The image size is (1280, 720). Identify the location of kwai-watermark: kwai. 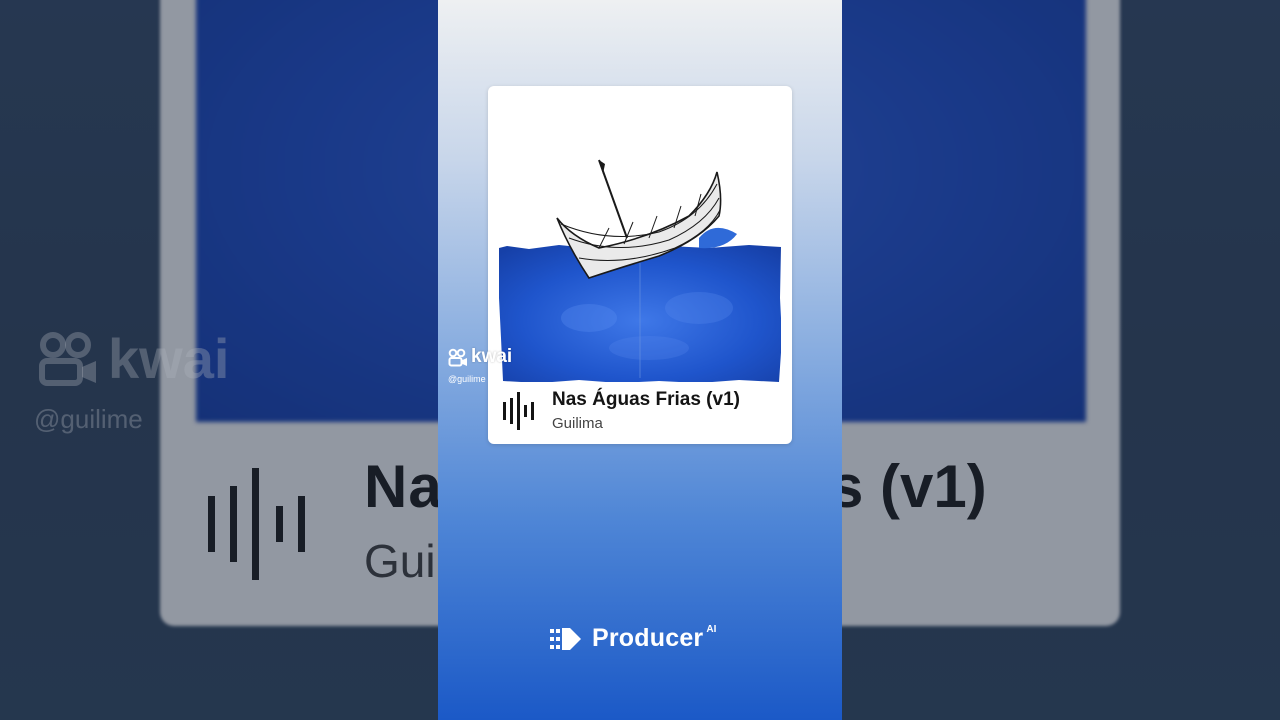
(480, 357).